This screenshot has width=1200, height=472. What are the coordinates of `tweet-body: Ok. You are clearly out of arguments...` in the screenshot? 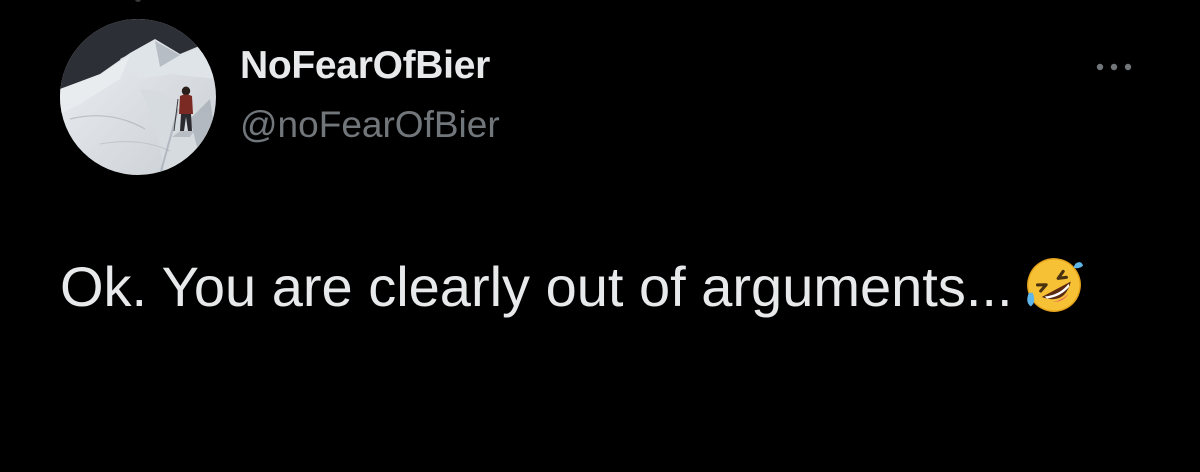 It's located at (536, 286).